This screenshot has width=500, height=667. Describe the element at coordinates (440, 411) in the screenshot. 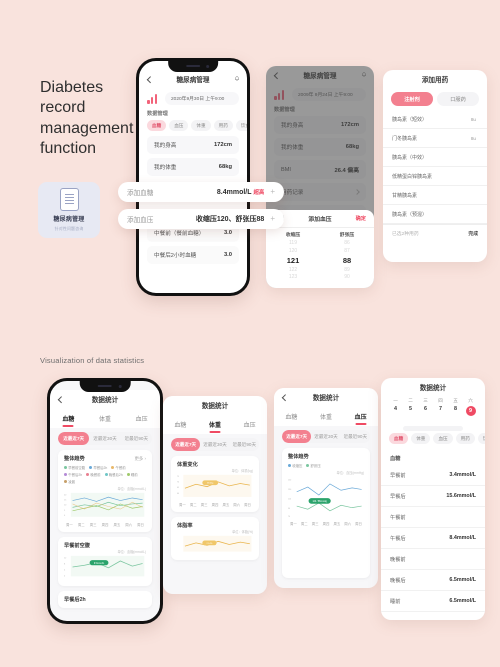

I see `calendar-day: 7` at that location.